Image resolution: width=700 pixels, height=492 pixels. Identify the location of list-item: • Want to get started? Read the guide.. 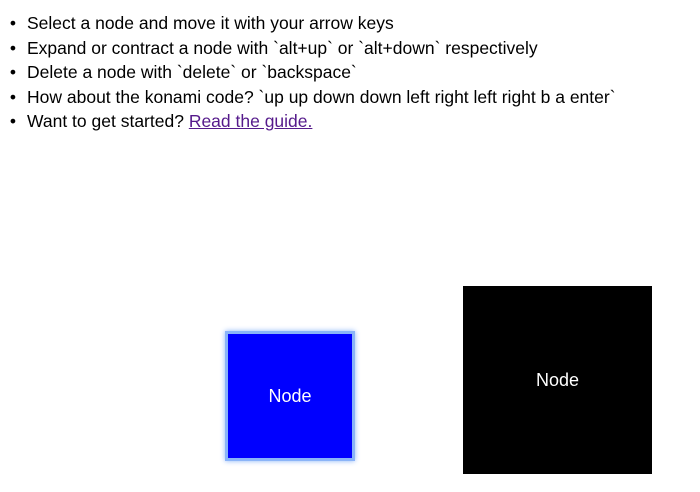
(313, 121).